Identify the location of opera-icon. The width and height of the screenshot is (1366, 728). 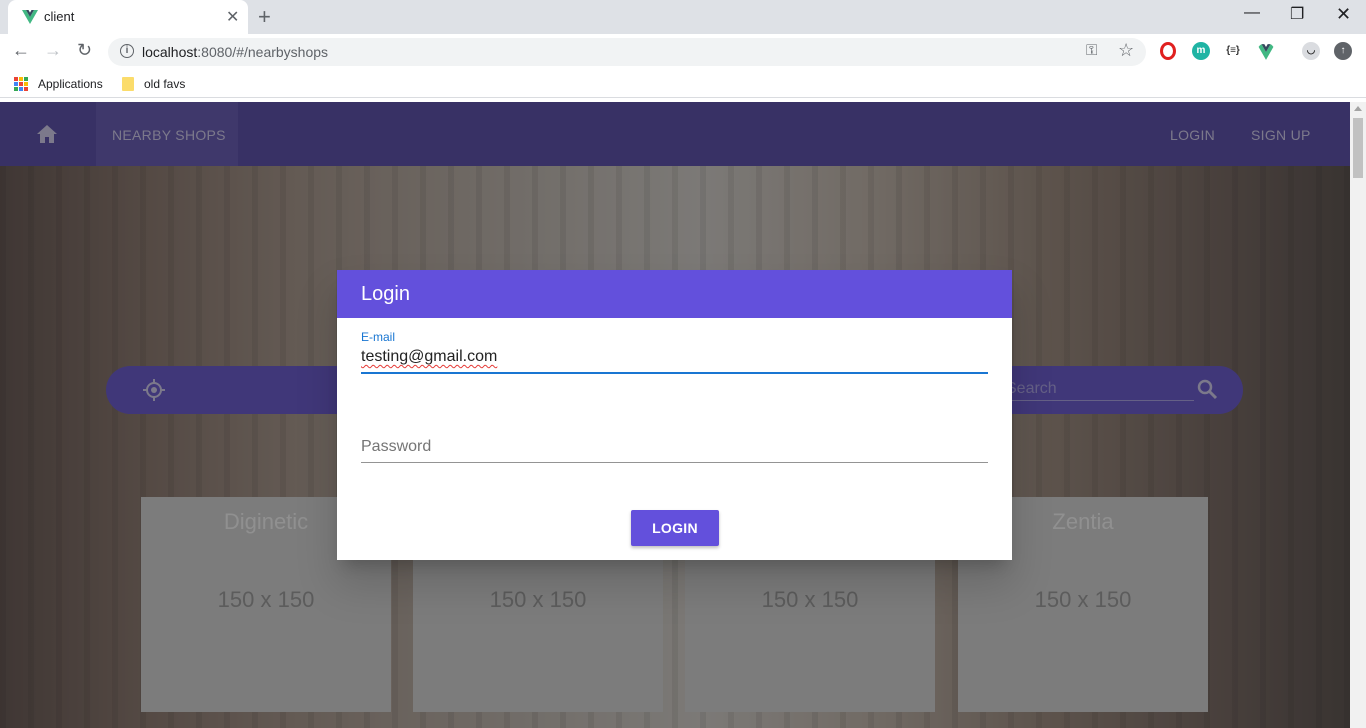
(1168, 51).